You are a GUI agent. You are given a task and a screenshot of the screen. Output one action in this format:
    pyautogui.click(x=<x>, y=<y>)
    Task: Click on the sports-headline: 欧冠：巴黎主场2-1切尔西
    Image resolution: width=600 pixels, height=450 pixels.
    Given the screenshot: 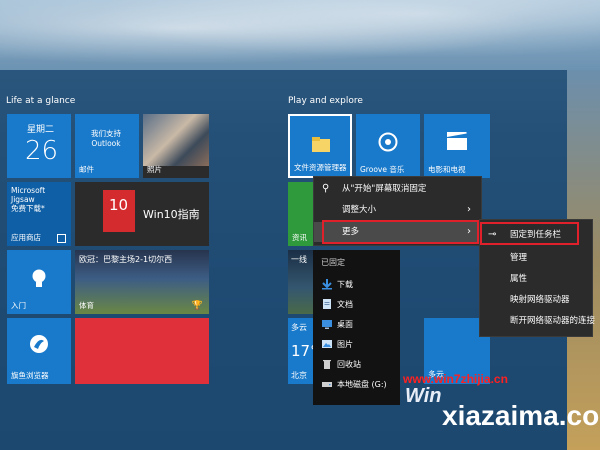 What is the action you would take?
    pyautogui.click(x=126, y=259)
    